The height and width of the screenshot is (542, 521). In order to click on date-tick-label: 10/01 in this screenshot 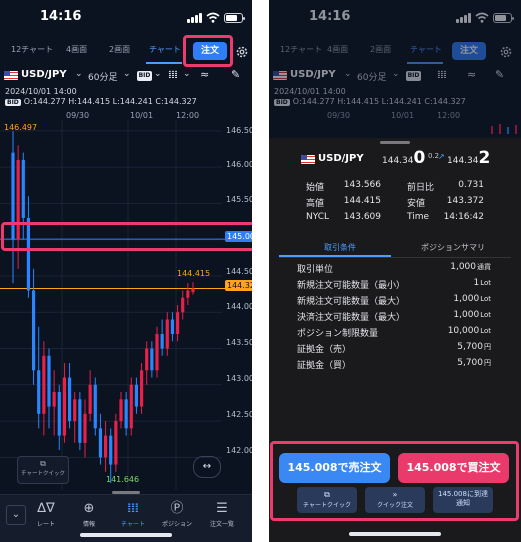, I will do `click(142, 115)`.